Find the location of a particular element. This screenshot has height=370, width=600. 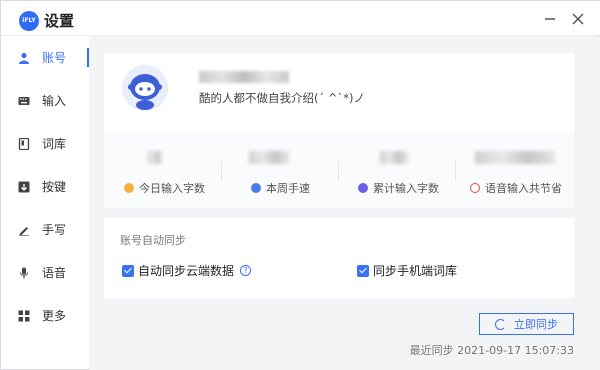

ifly-logo: iFLY is located at coordinates (29, 21).